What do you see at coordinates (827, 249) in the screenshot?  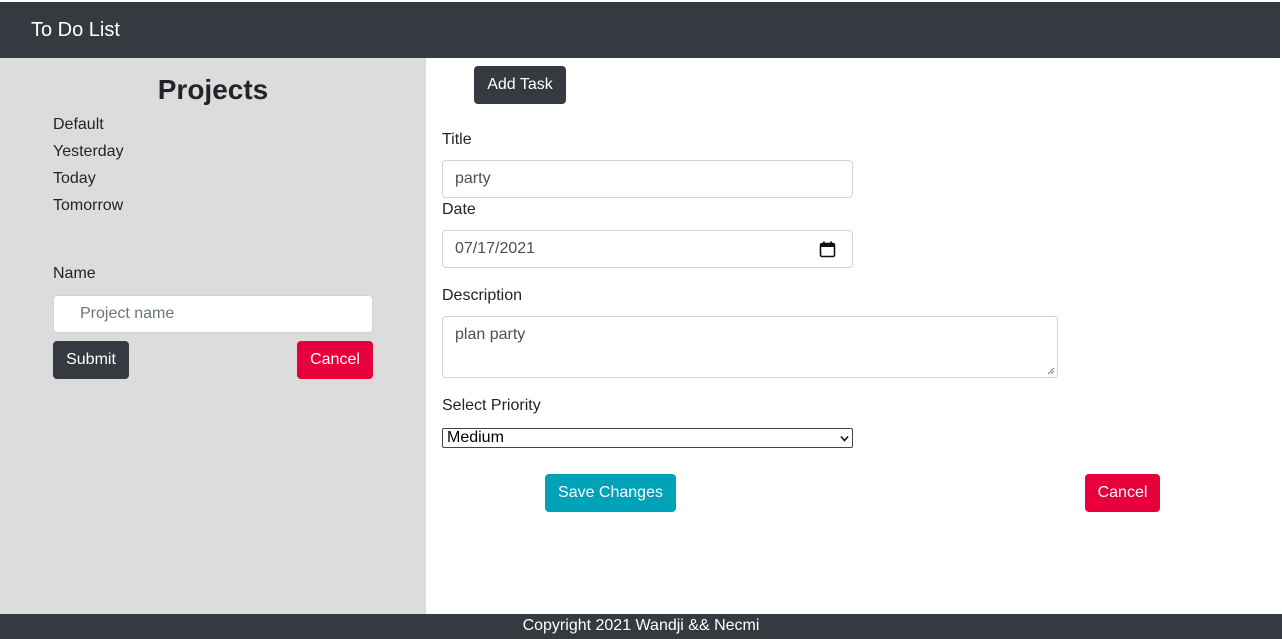 I see `calendar-icon` at bounding box center [827, 249].